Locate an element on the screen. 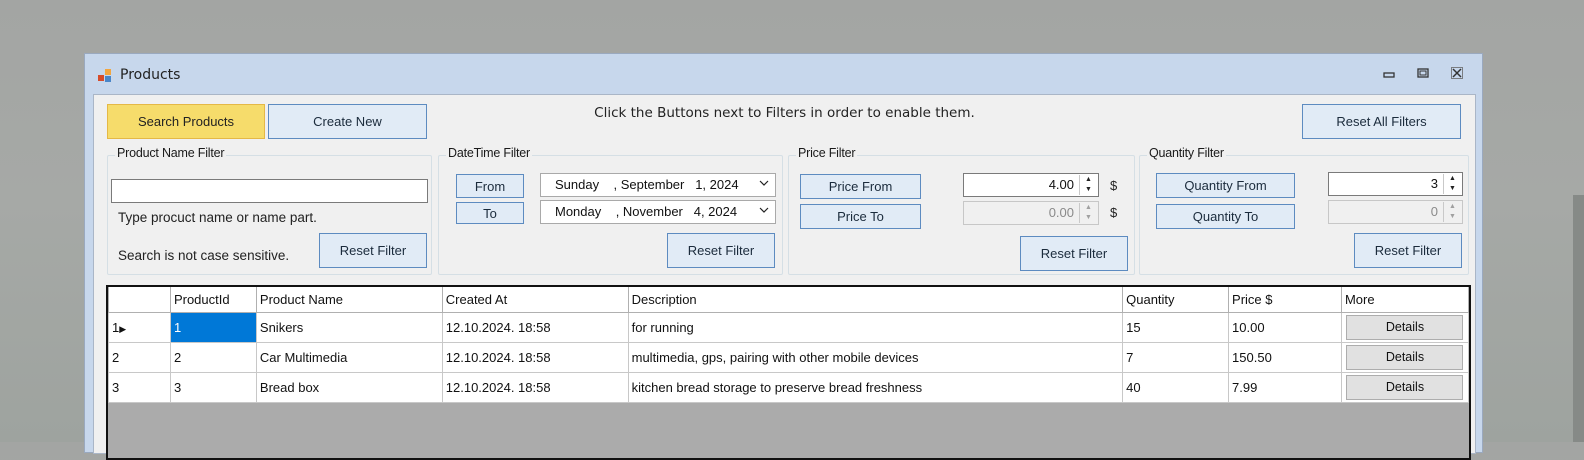  cell-quantity: 7 is located at coordinates (1176, 357).